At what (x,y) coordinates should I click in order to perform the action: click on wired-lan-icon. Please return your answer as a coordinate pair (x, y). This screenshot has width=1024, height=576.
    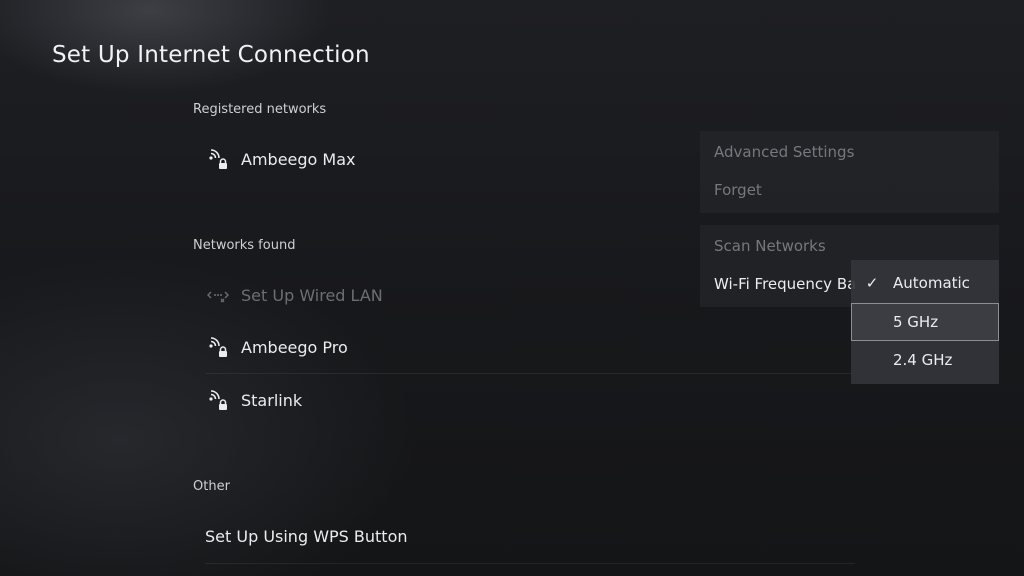
    Looking at the image, I should click on (219, 295).